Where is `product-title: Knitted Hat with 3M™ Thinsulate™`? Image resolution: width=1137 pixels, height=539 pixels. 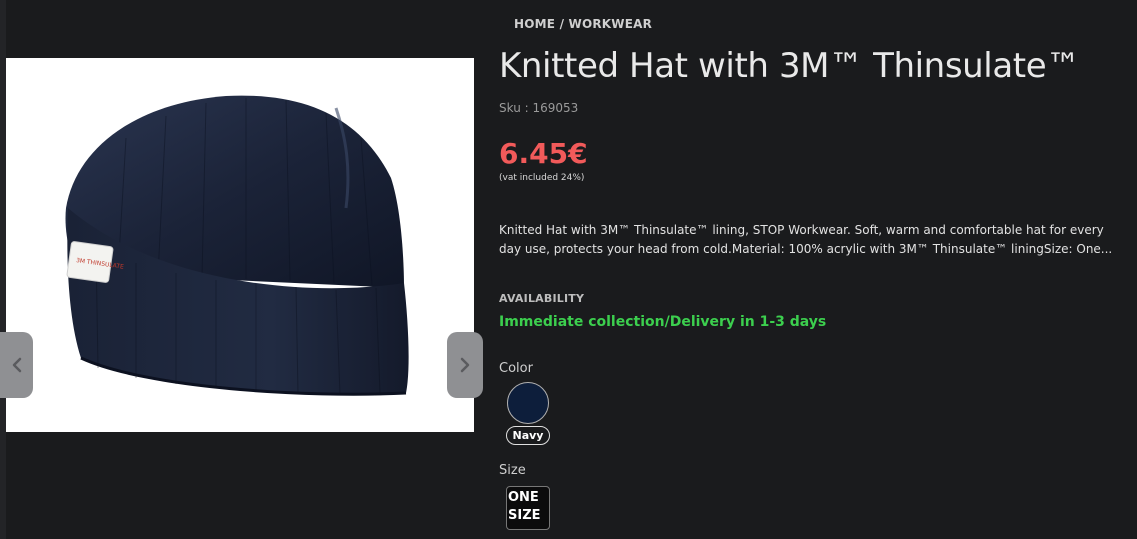
product-title: Knitted Hat with 3M™ Thinsulate™ is located at coordinates (789, 66).